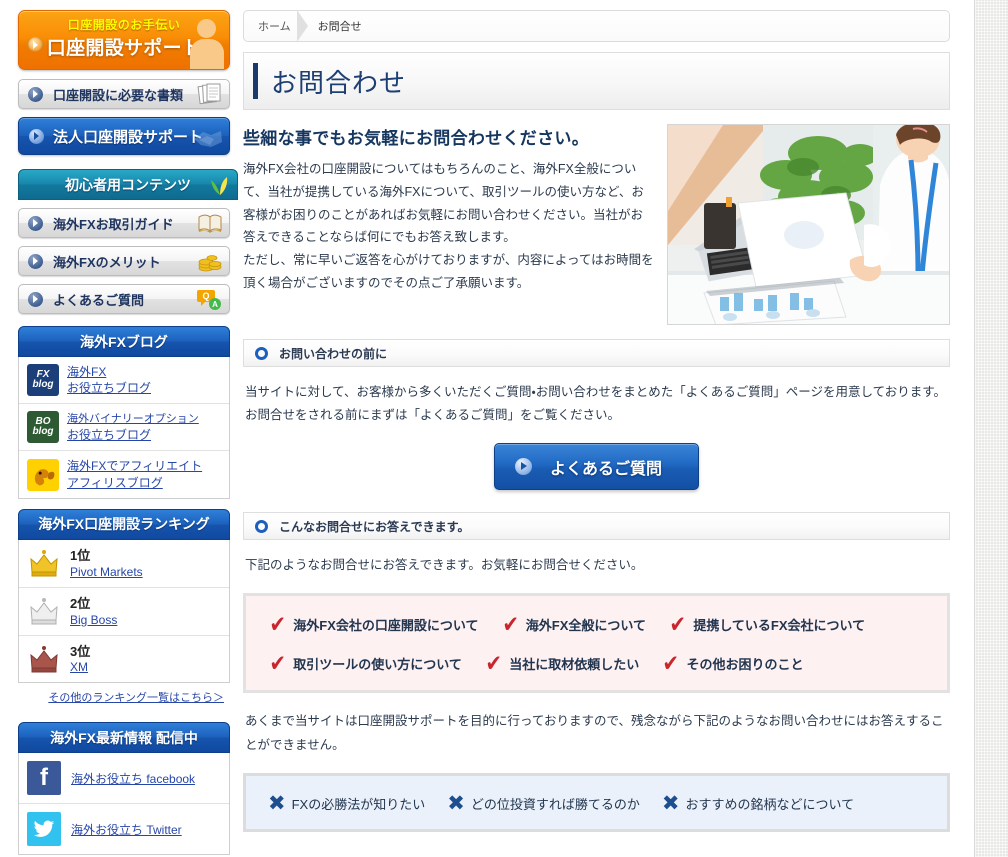  What do you see at coordinates (374, 526) in the screenshot?
I see `section-header-label: こんなお問合せにお答えできます。` at bounding box center [374, 526].